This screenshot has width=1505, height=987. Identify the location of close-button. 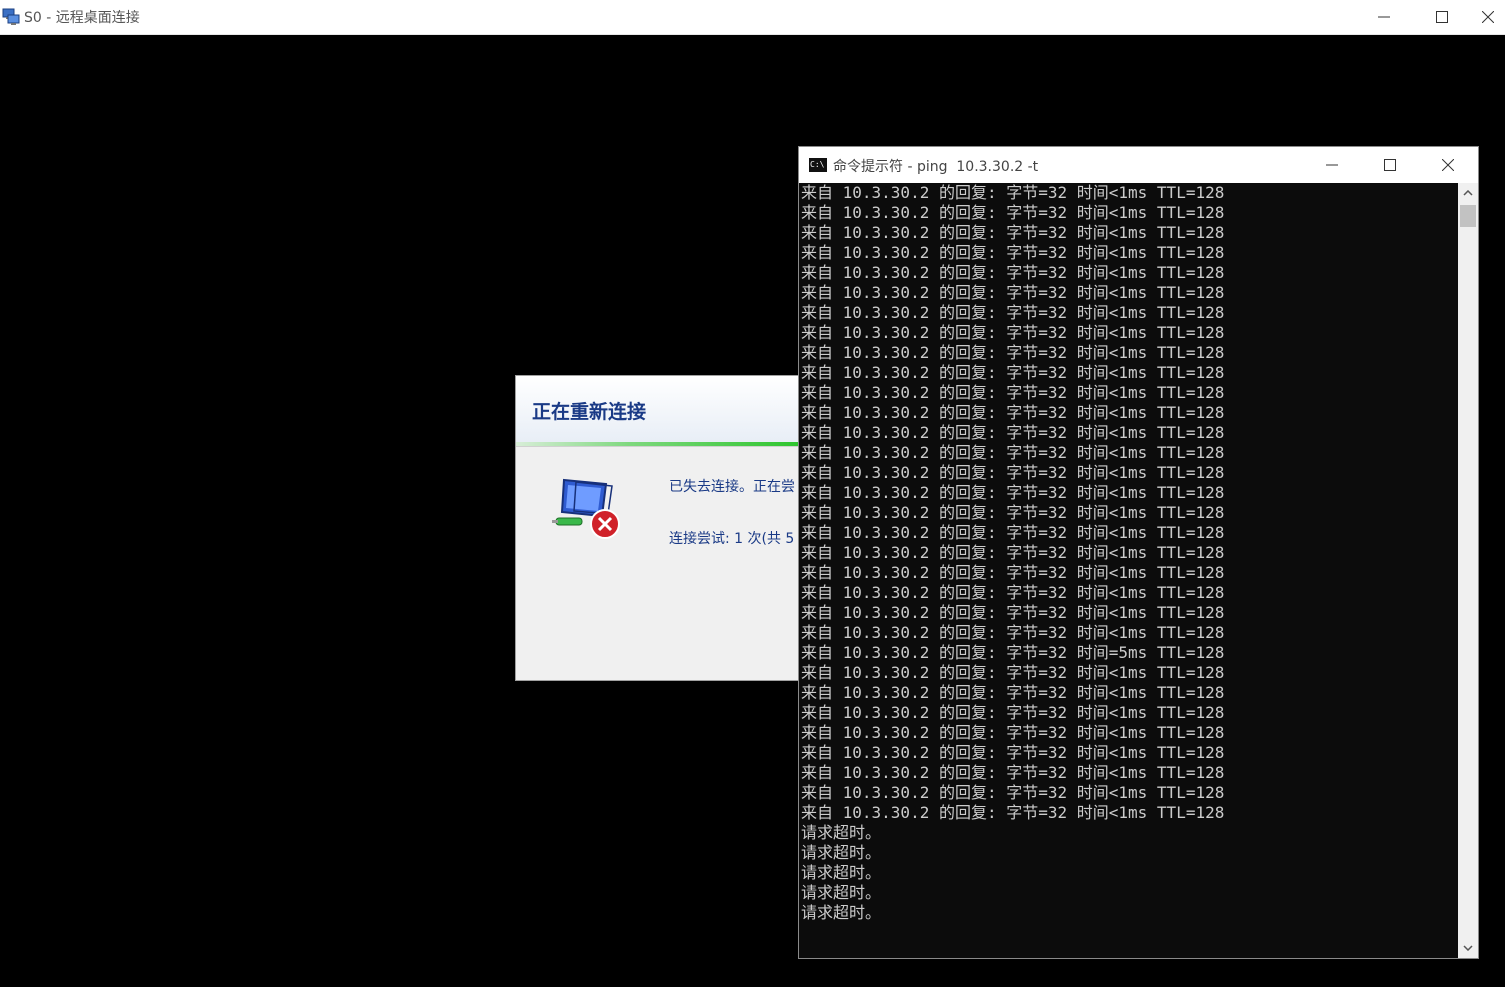
(1488, 17).